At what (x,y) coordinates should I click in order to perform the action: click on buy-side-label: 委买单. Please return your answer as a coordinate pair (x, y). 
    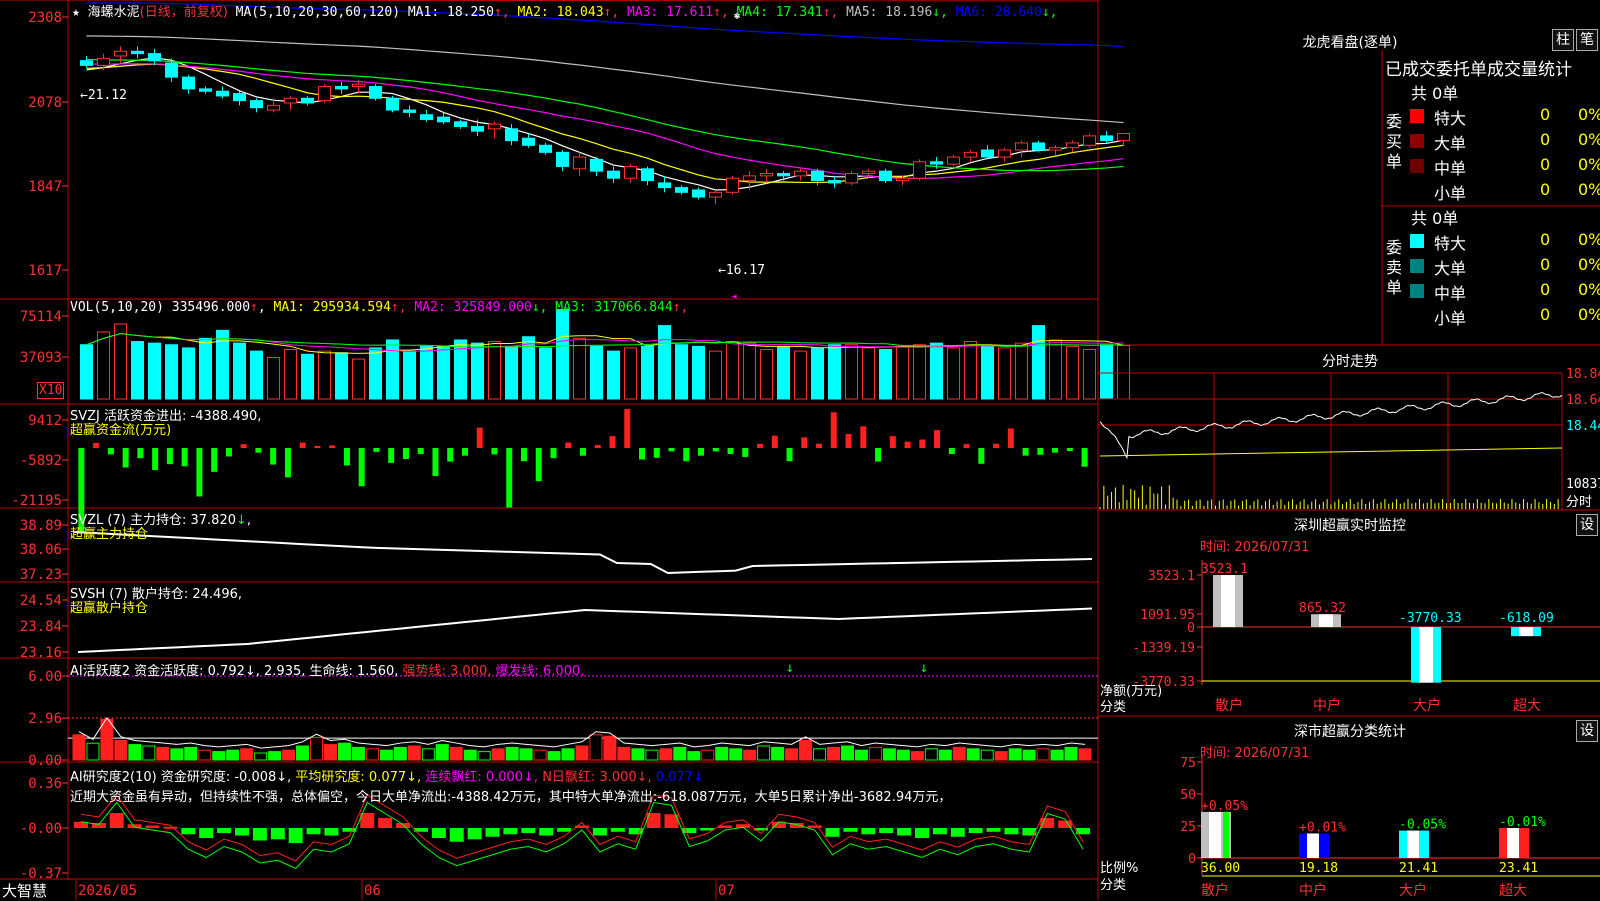
    Looking at the image, I should click on (1394, 141).